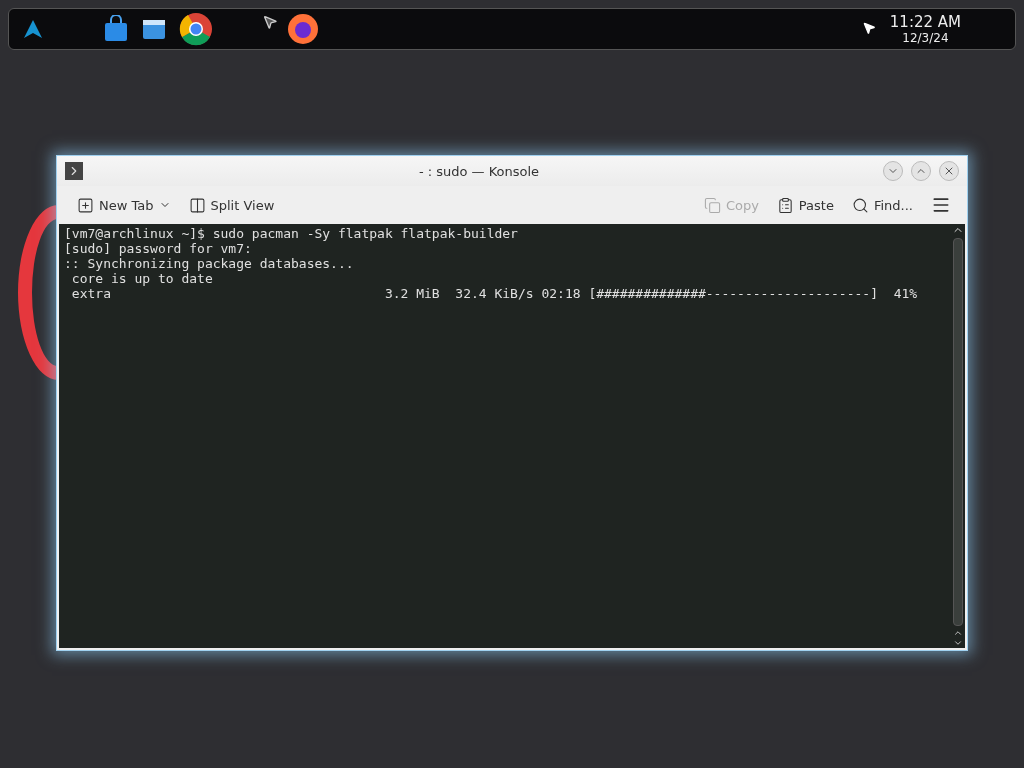 The height and width of the screenshot is (768, 1024). What do you see at coordinates (291, 233) in the screenshot?
I see `terminal-line: [vm7@archlinux ~]$ sudo pacman -Sy flatpak flatpak-builder` at bounding box center [291, 233].